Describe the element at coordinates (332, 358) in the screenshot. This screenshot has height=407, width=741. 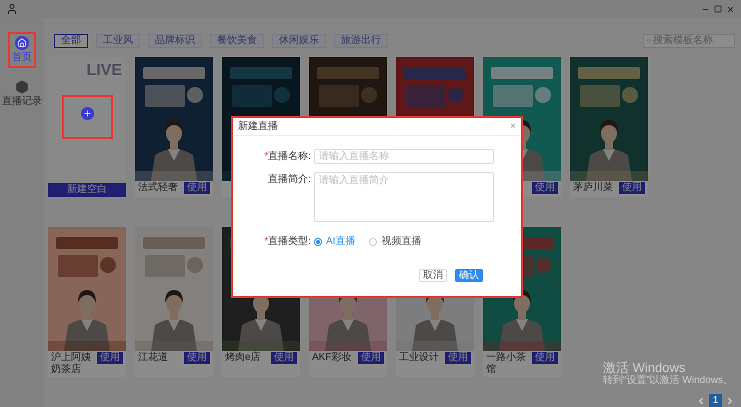
I see `template-name: AKF彩妆` at that location.